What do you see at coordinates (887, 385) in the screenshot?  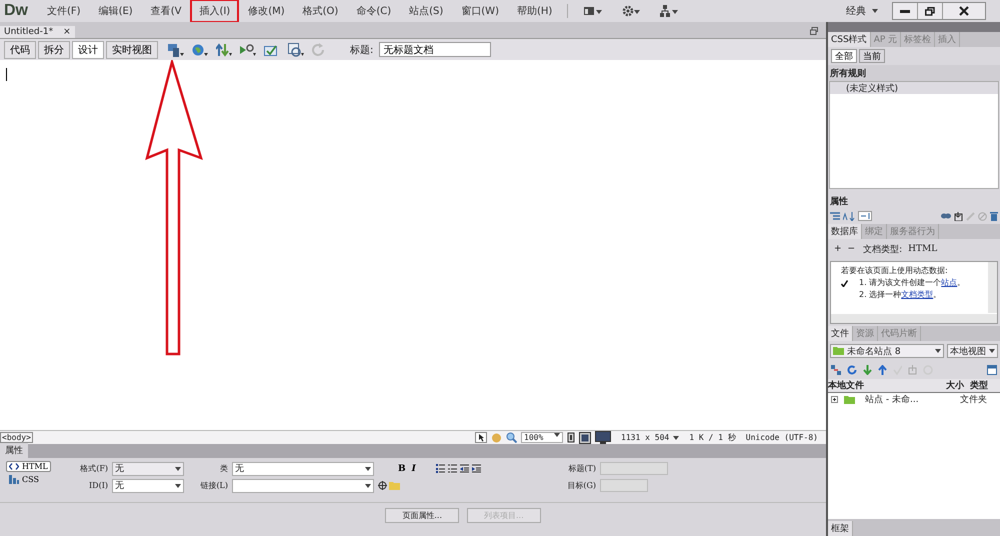 I see `column-header: 本地文件` at bounding box center [887, 385].